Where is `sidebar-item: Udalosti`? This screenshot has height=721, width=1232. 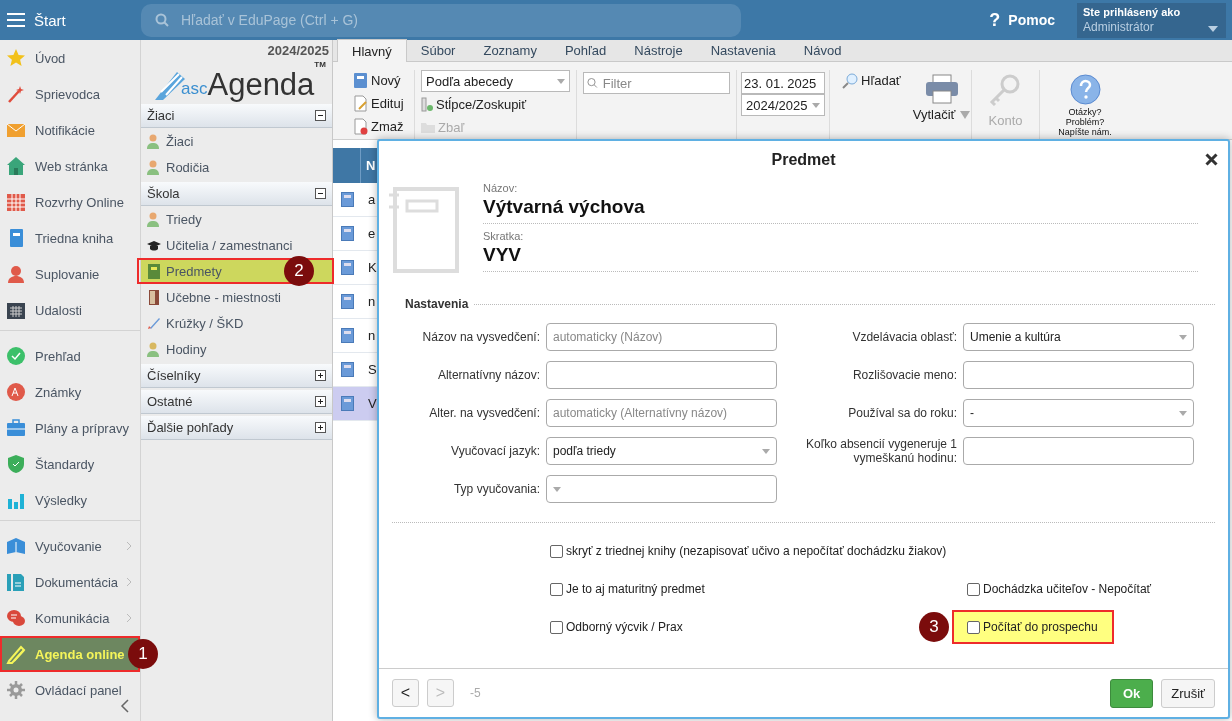
sidebar-item: Udalosti is located at coordinates (70, 310).